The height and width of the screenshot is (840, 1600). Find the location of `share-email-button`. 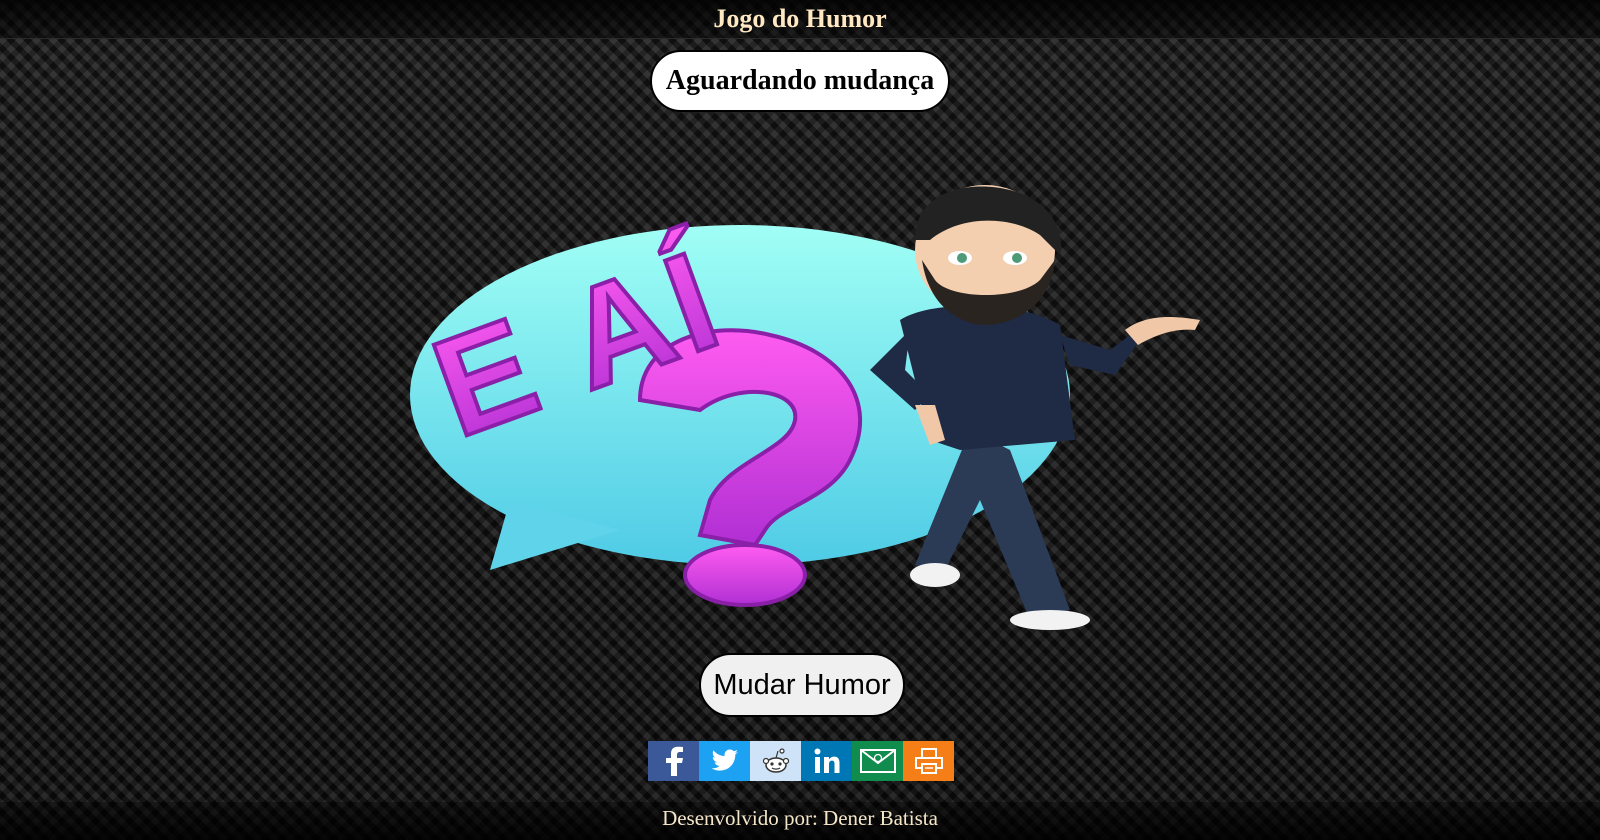

share-email-button is located at coordinates (877, 761).